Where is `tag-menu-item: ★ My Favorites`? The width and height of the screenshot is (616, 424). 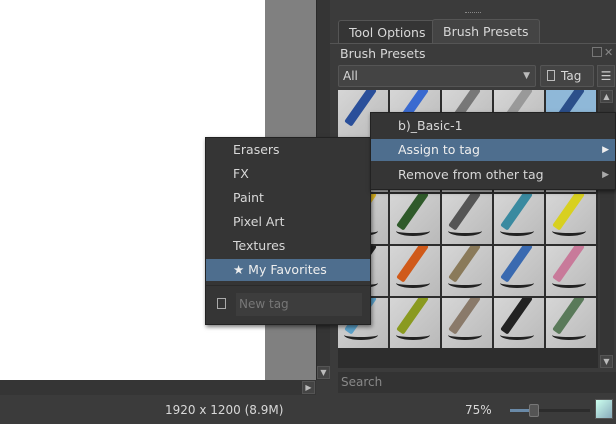
tag-menu-item: ★ My Favorites is located at coordinates (288, 270).